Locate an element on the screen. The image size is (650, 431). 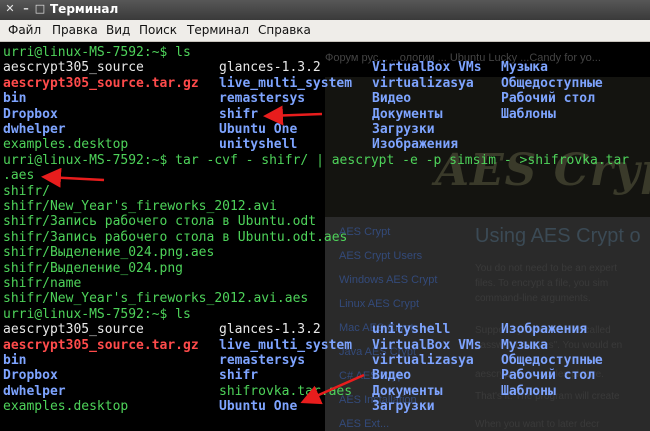
menu-search: Поиск is located at coordinates (158, 30).